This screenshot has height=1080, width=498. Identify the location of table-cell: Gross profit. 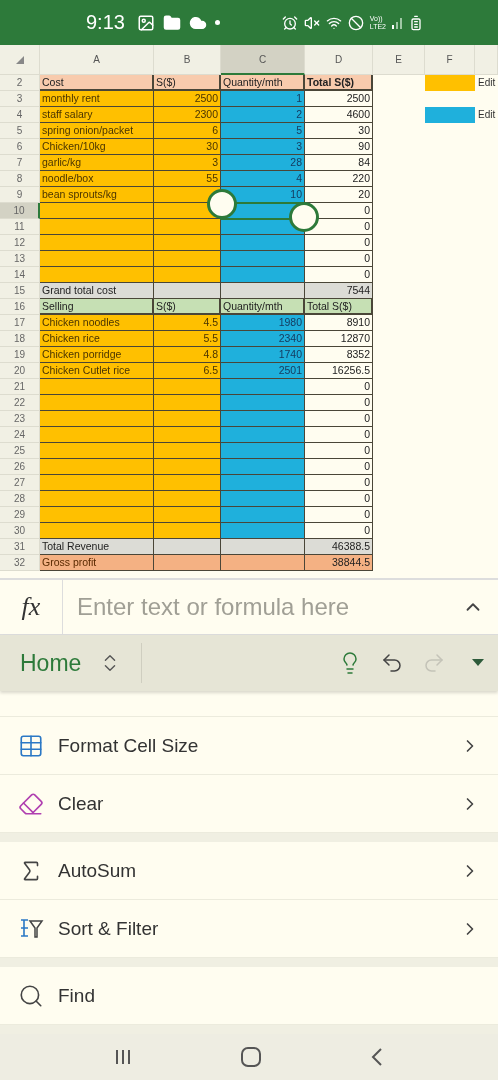
(97, 563).